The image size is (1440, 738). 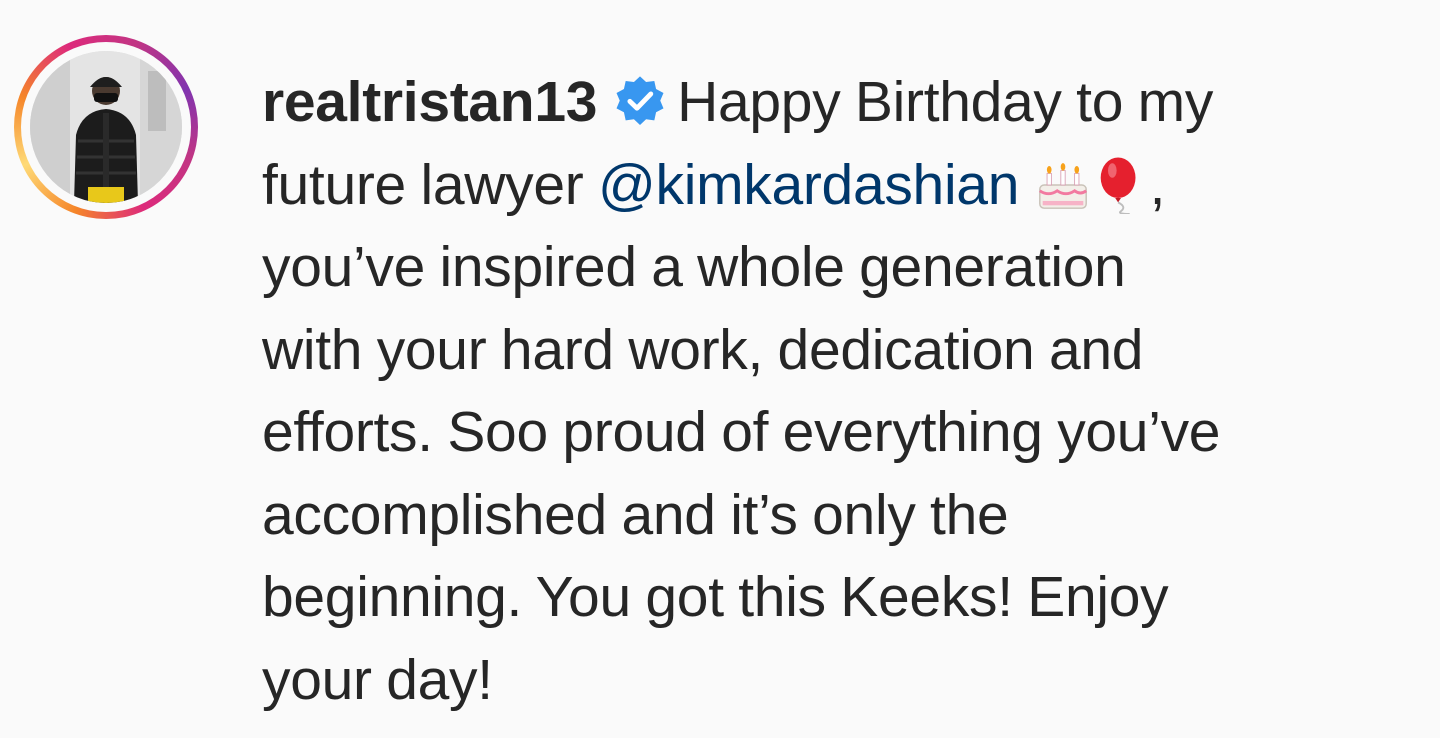 What do you see at coordinates (694, 267) in the screenshot?
I see `caption-line-3: you’ve inspired a whole generation` at bounding box center [694, 267].